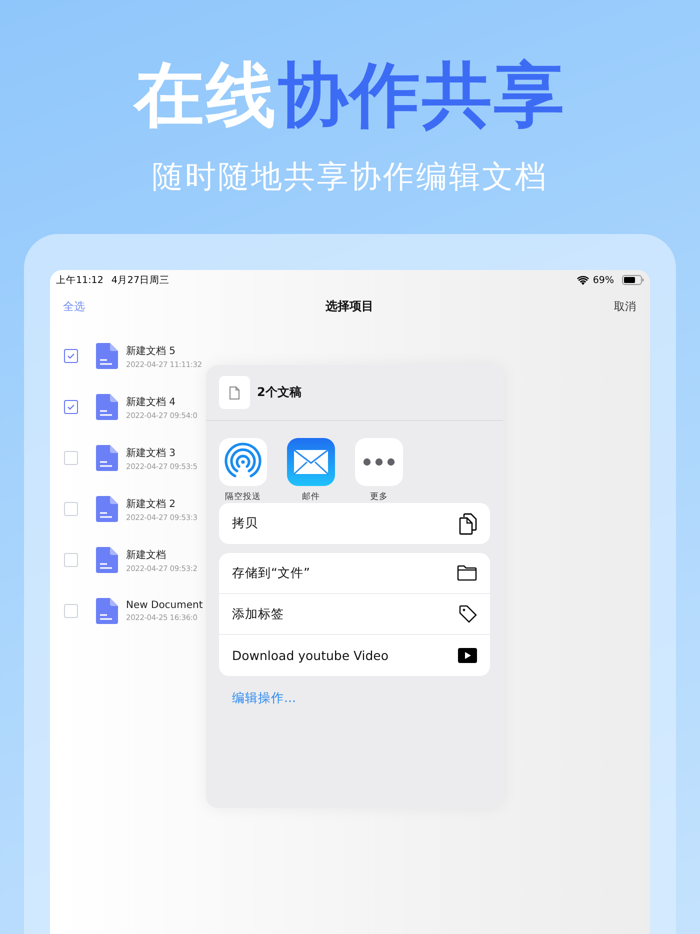  Describe the element at coordinates (422, 95) in the screenshot. I see `headline-text: 协作共享` at that location.